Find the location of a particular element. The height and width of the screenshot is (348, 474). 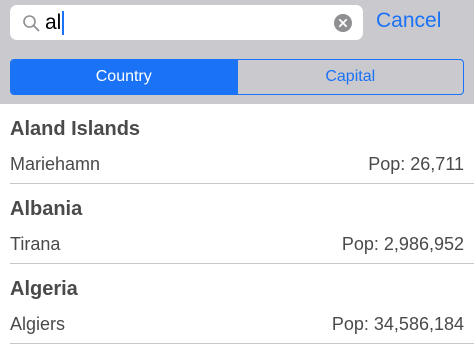

scope-segmented-control: Country Capital is located at coordinates (237, 77).